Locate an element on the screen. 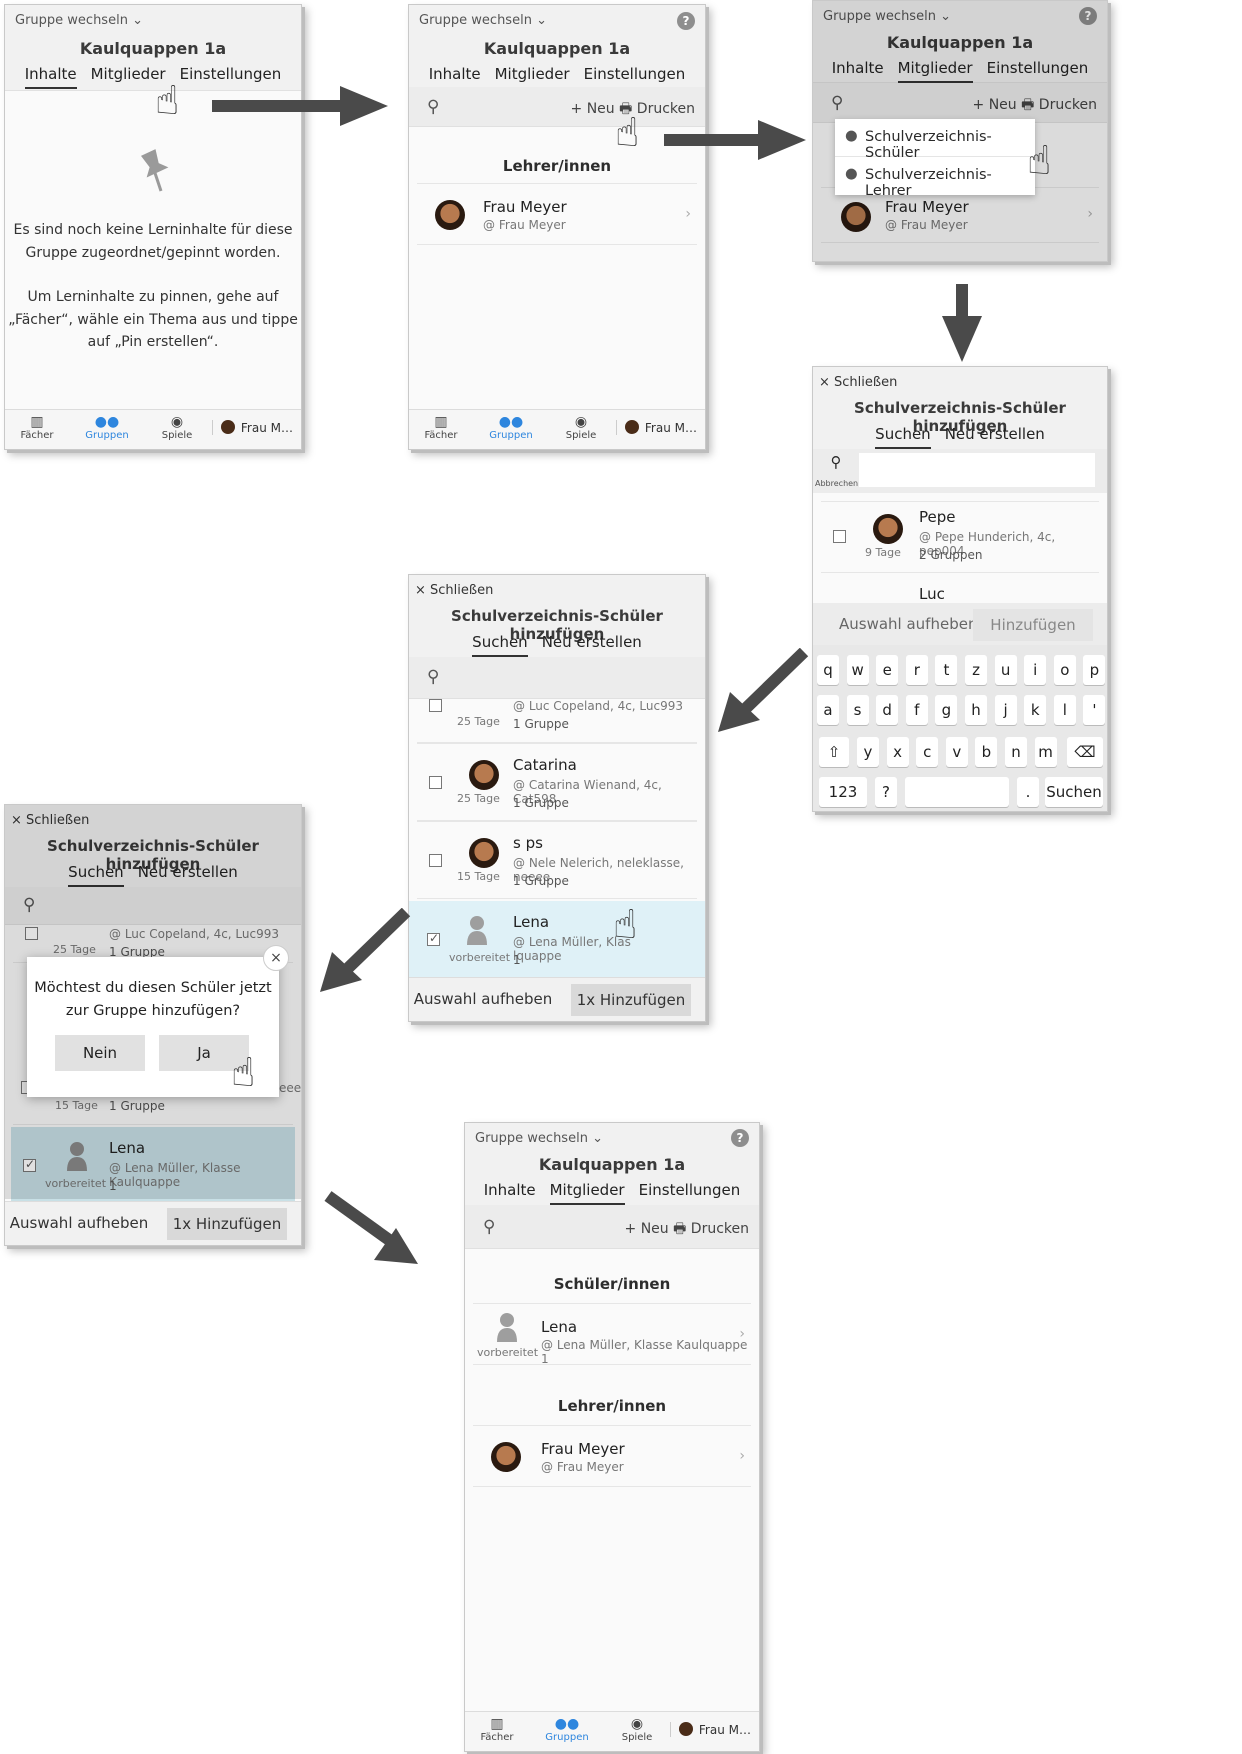  key-h: h is located at coordinates (976, 710).